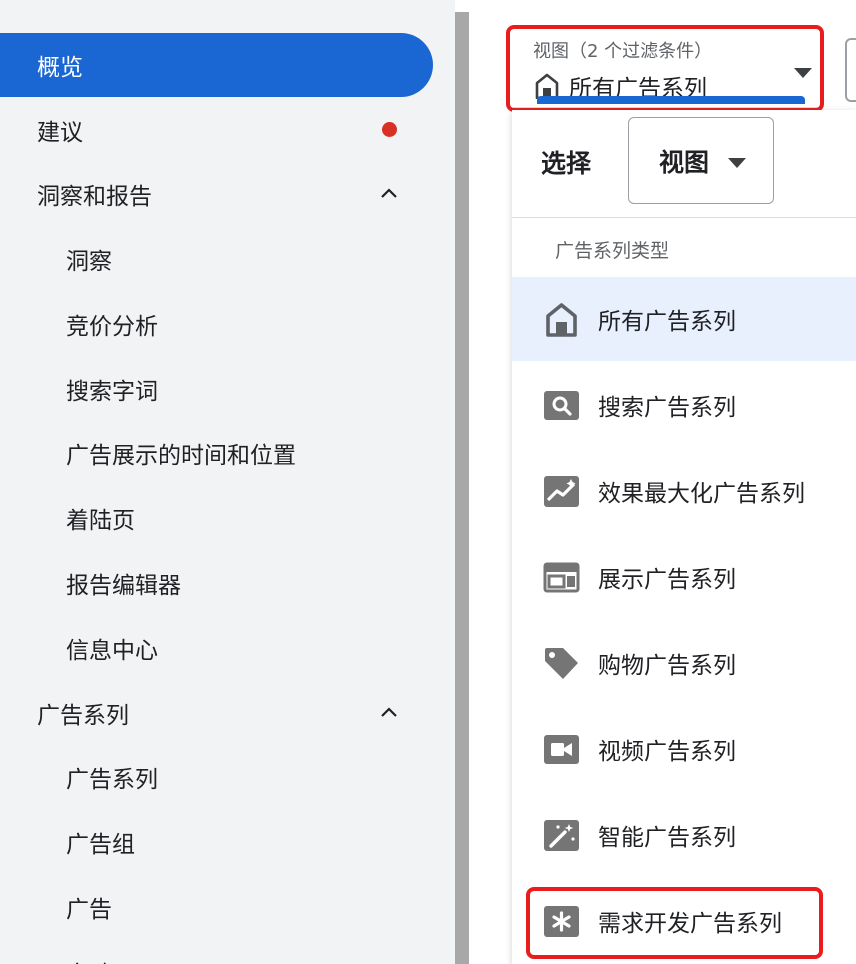 The width and height of the screenshot is (856, 964). Describe the element at coordinates (112, 327) in the screenshot. I see `nav-item-label: 竞价分析` at that location.